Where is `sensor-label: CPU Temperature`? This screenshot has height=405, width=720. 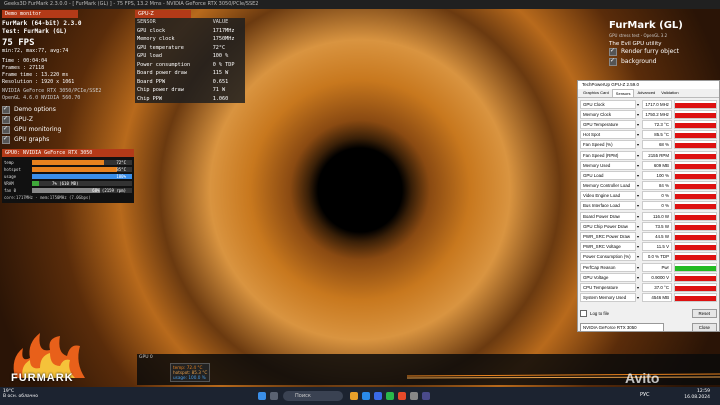
sensor-label: CPU Temperature is located at coordinates (608, 287).